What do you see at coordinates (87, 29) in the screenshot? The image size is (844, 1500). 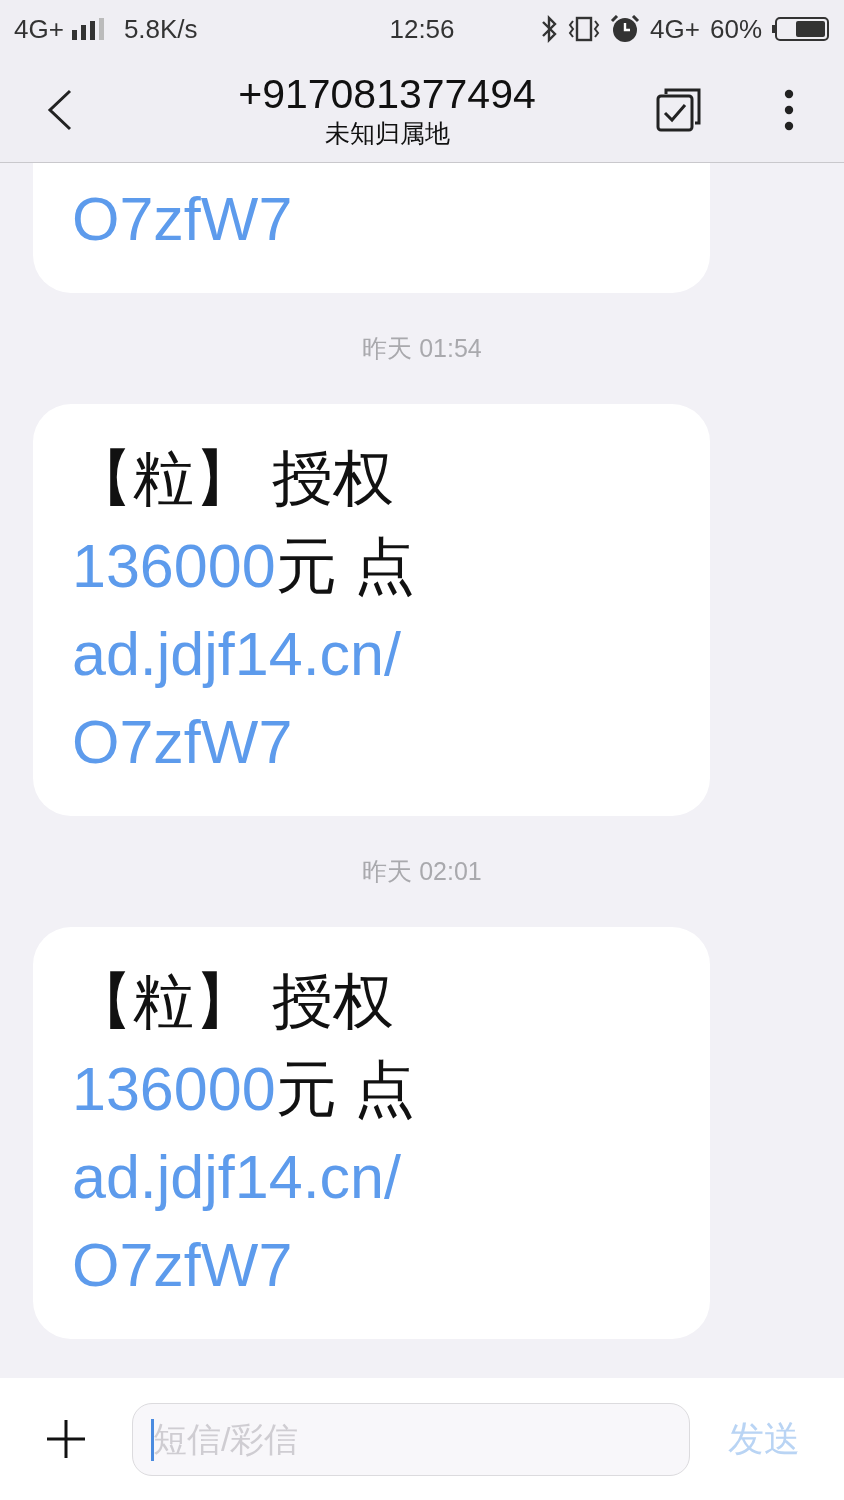 I see `signal-icon` at bounding box center [87, 29].